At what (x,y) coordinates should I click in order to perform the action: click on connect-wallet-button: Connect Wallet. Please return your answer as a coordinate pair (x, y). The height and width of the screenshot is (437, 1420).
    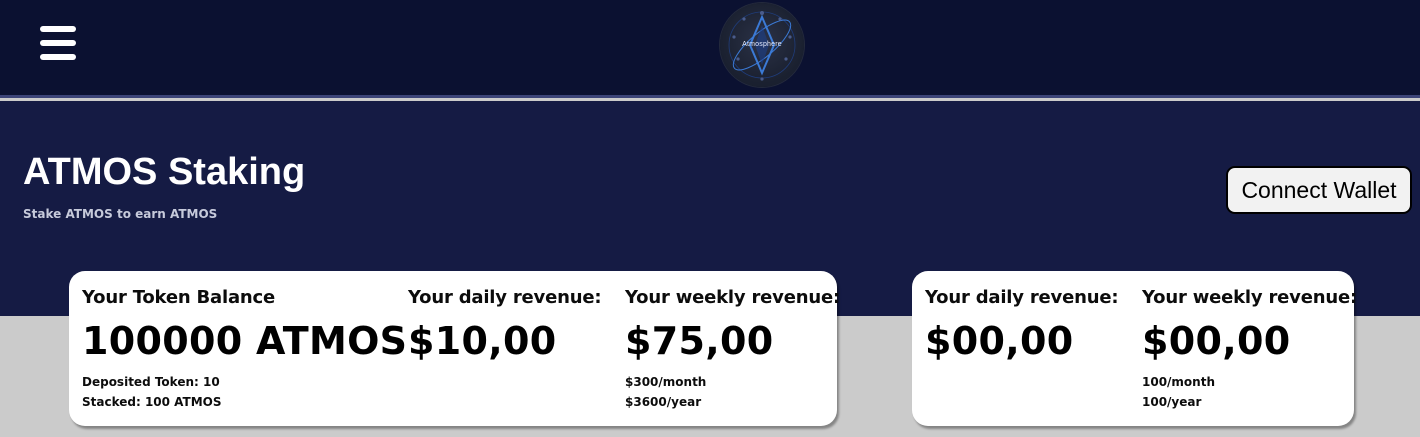
    Looking at the image, I should click on (1319, 190).